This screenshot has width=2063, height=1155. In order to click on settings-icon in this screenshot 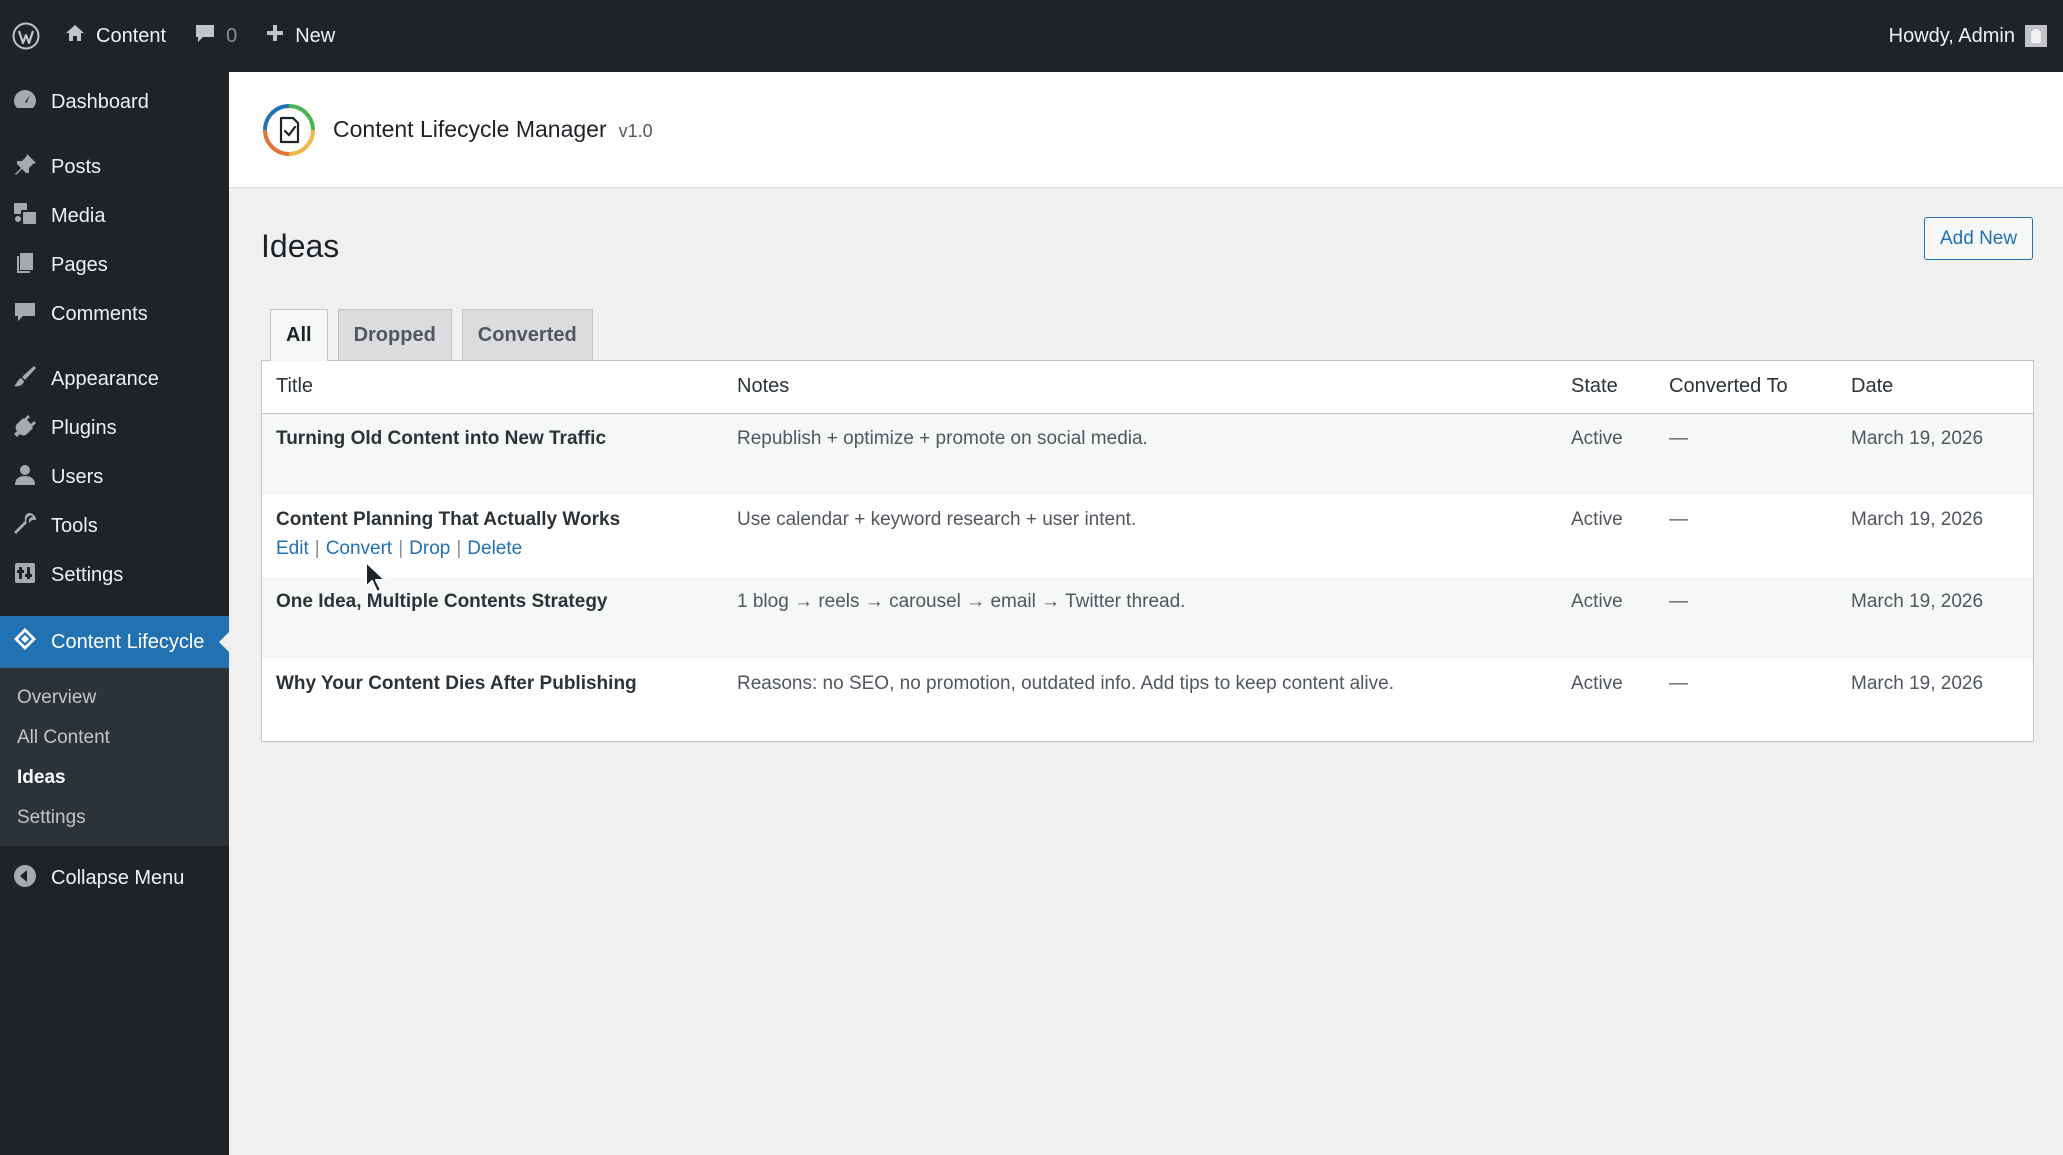, I will do `click(25, 576)`.